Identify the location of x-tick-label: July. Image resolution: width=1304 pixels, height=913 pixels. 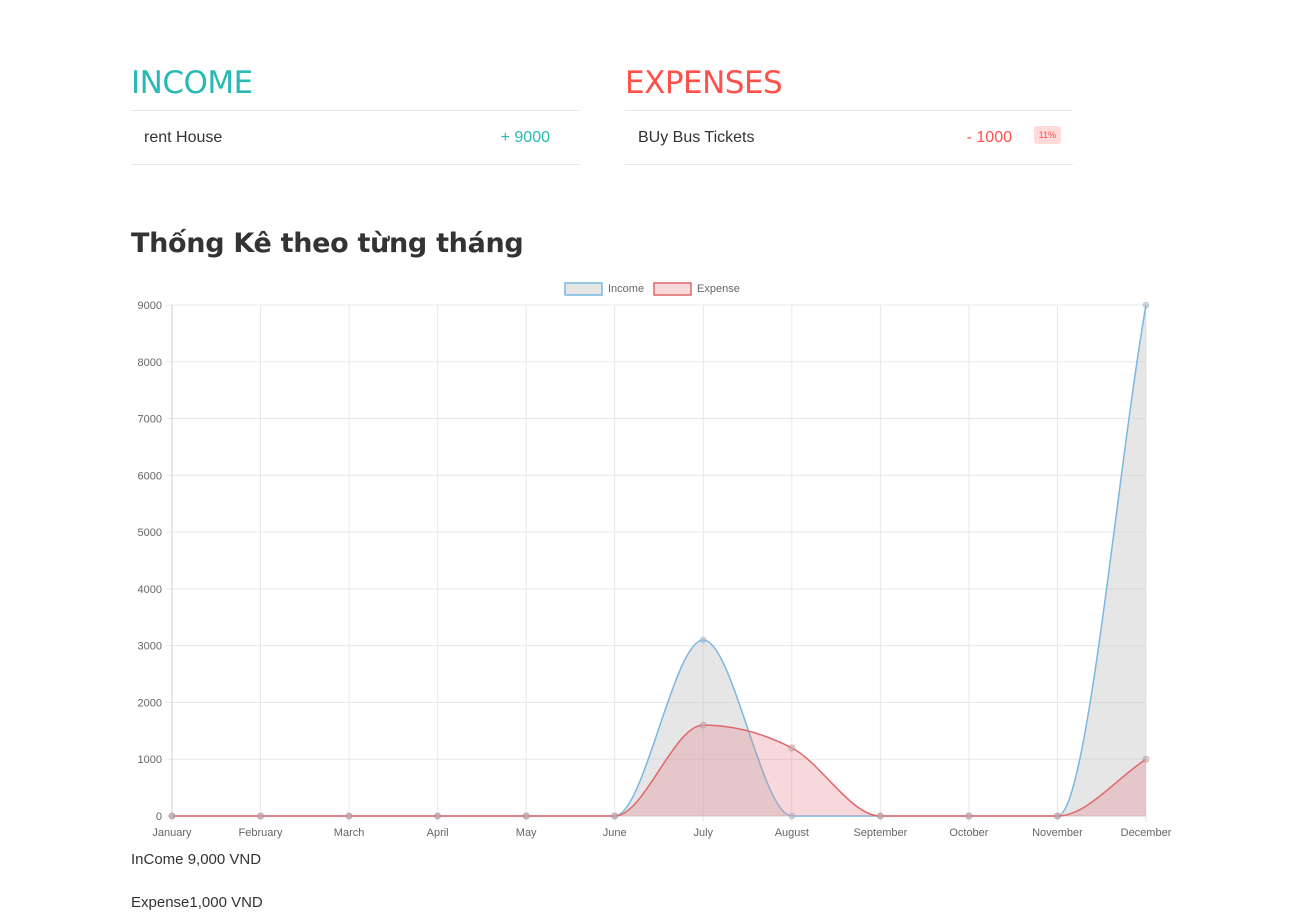
(703, 833).